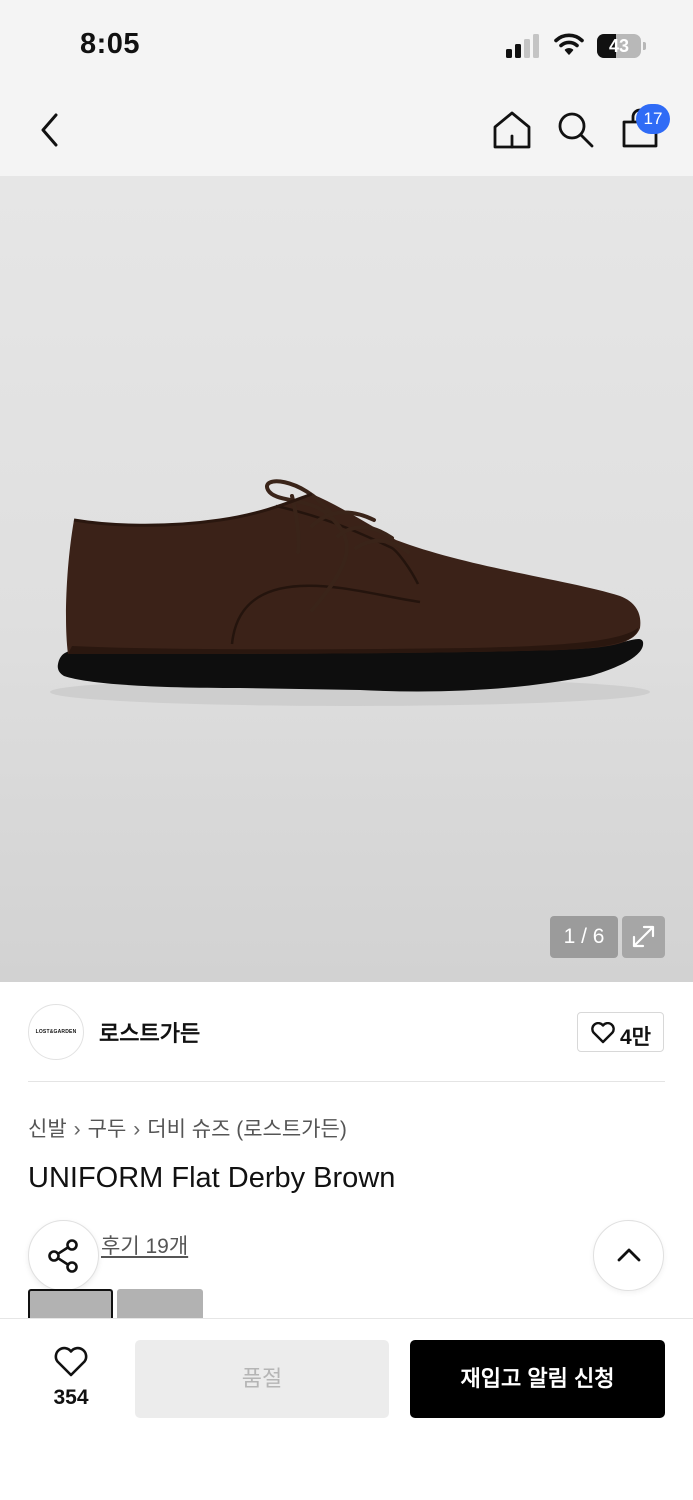 The image size is (693, 1500). I want to click on brand-logo: LOST&GARDEN, so click(56, 1032).